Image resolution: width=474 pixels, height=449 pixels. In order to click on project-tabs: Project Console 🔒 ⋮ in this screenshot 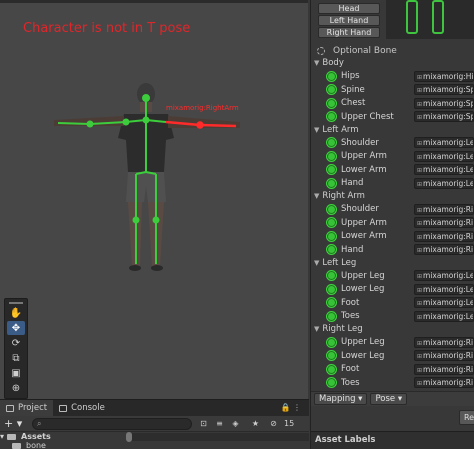, I will do `click(154, 408)`.